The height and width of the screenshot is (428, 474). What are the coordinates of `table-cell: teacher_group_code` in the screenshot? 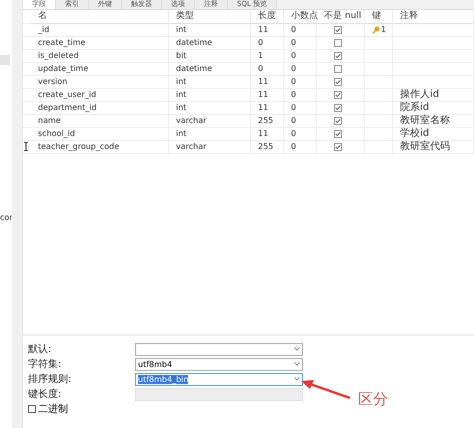 It's located at (100, 147).